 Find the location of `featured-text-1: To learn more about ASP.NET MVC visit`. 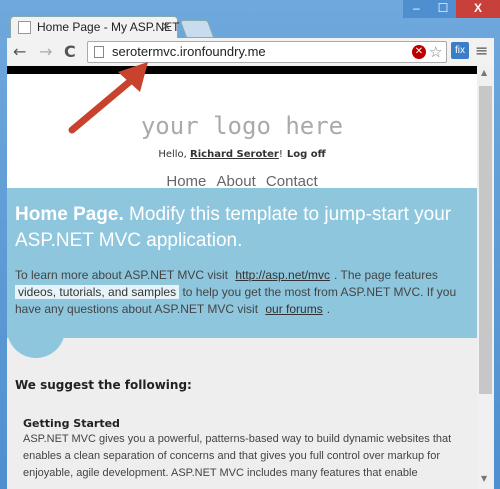

featured-text-1: To learn more about ASP.NET MVC visit is located at coordinates (121, 275).